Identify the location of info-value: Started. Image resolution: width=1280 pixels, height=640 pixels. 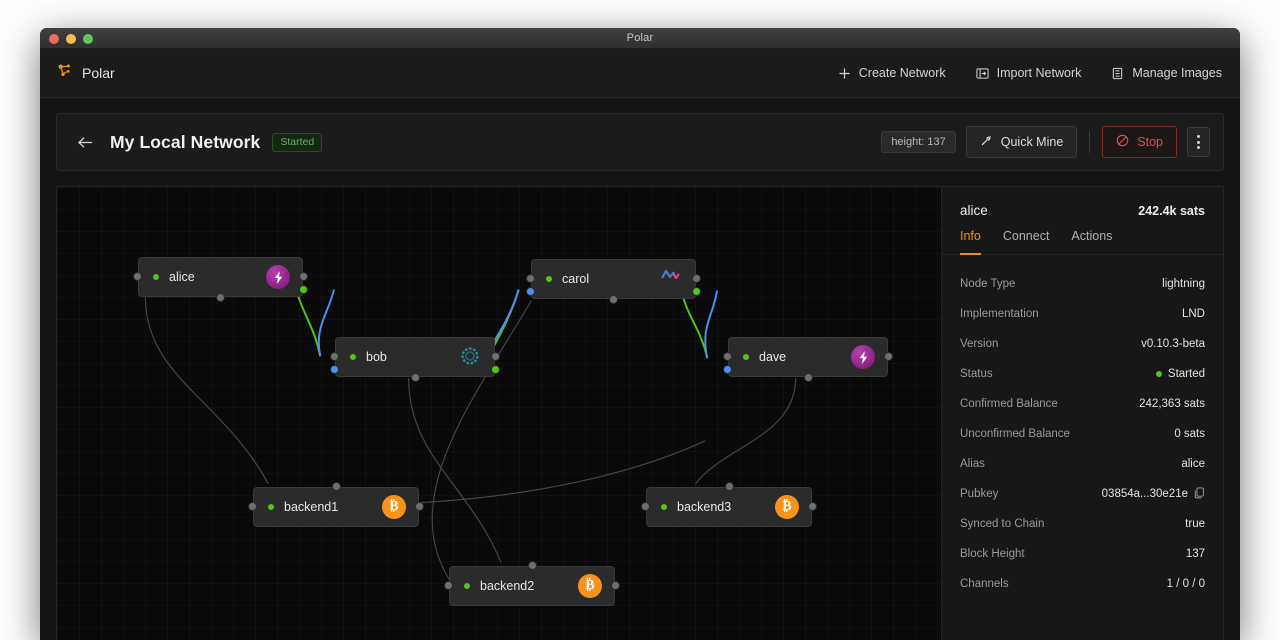
(1180, 374).